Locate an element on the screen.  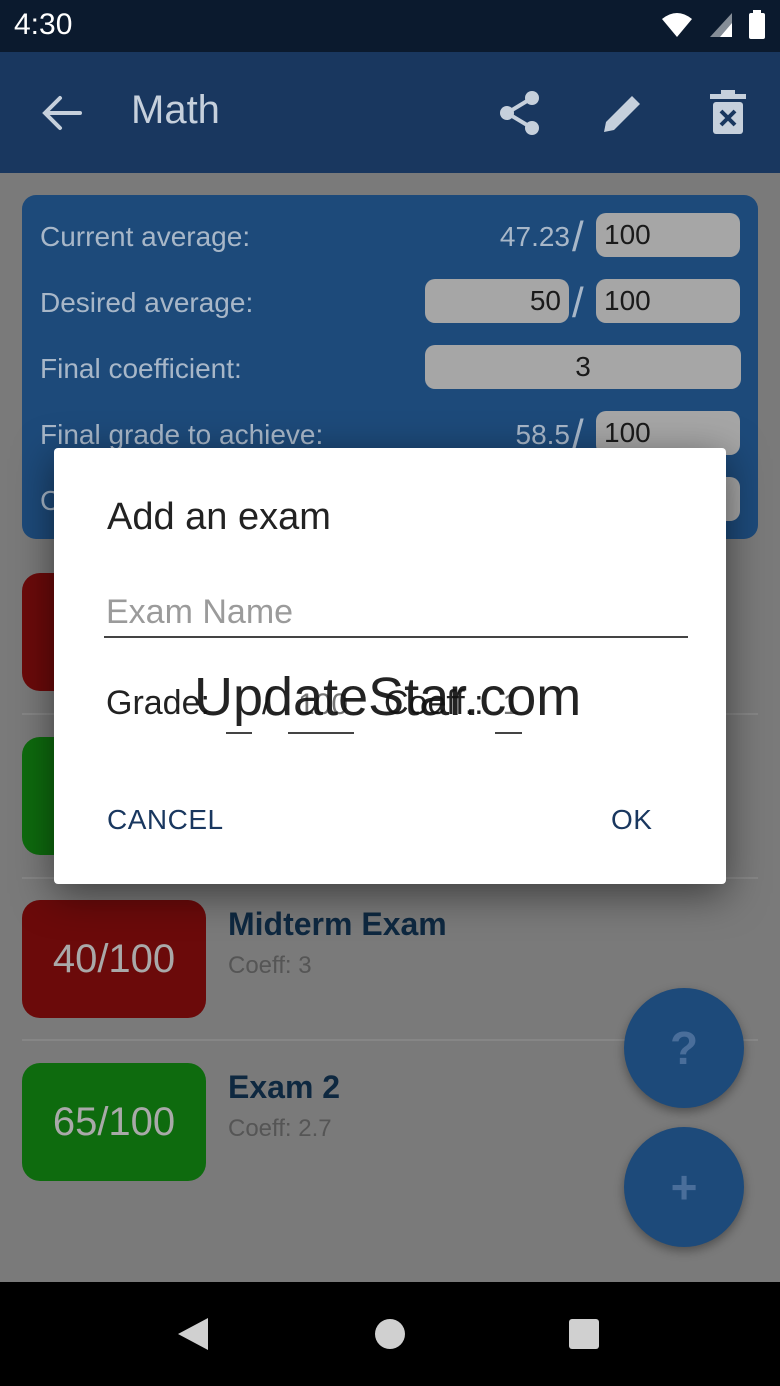
desired-average-label: Desired average: is located at coordinates (147, 302).